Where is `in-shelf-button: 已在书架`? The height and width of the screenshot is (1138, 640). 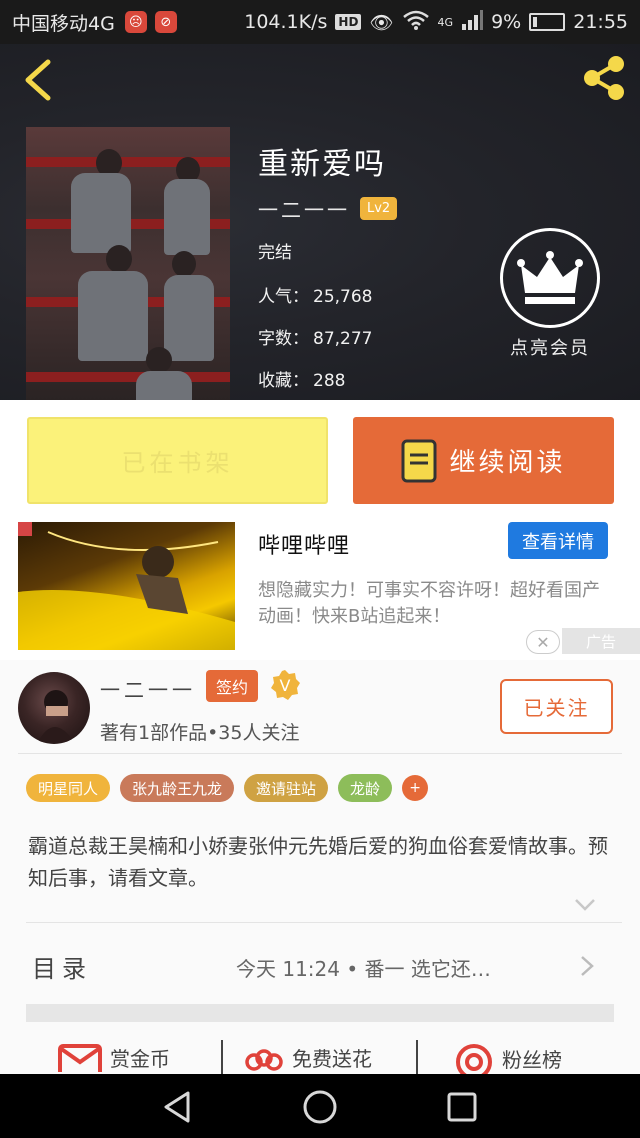
in-shelf-button: 已在书架 is located at coordinates (177, 460).